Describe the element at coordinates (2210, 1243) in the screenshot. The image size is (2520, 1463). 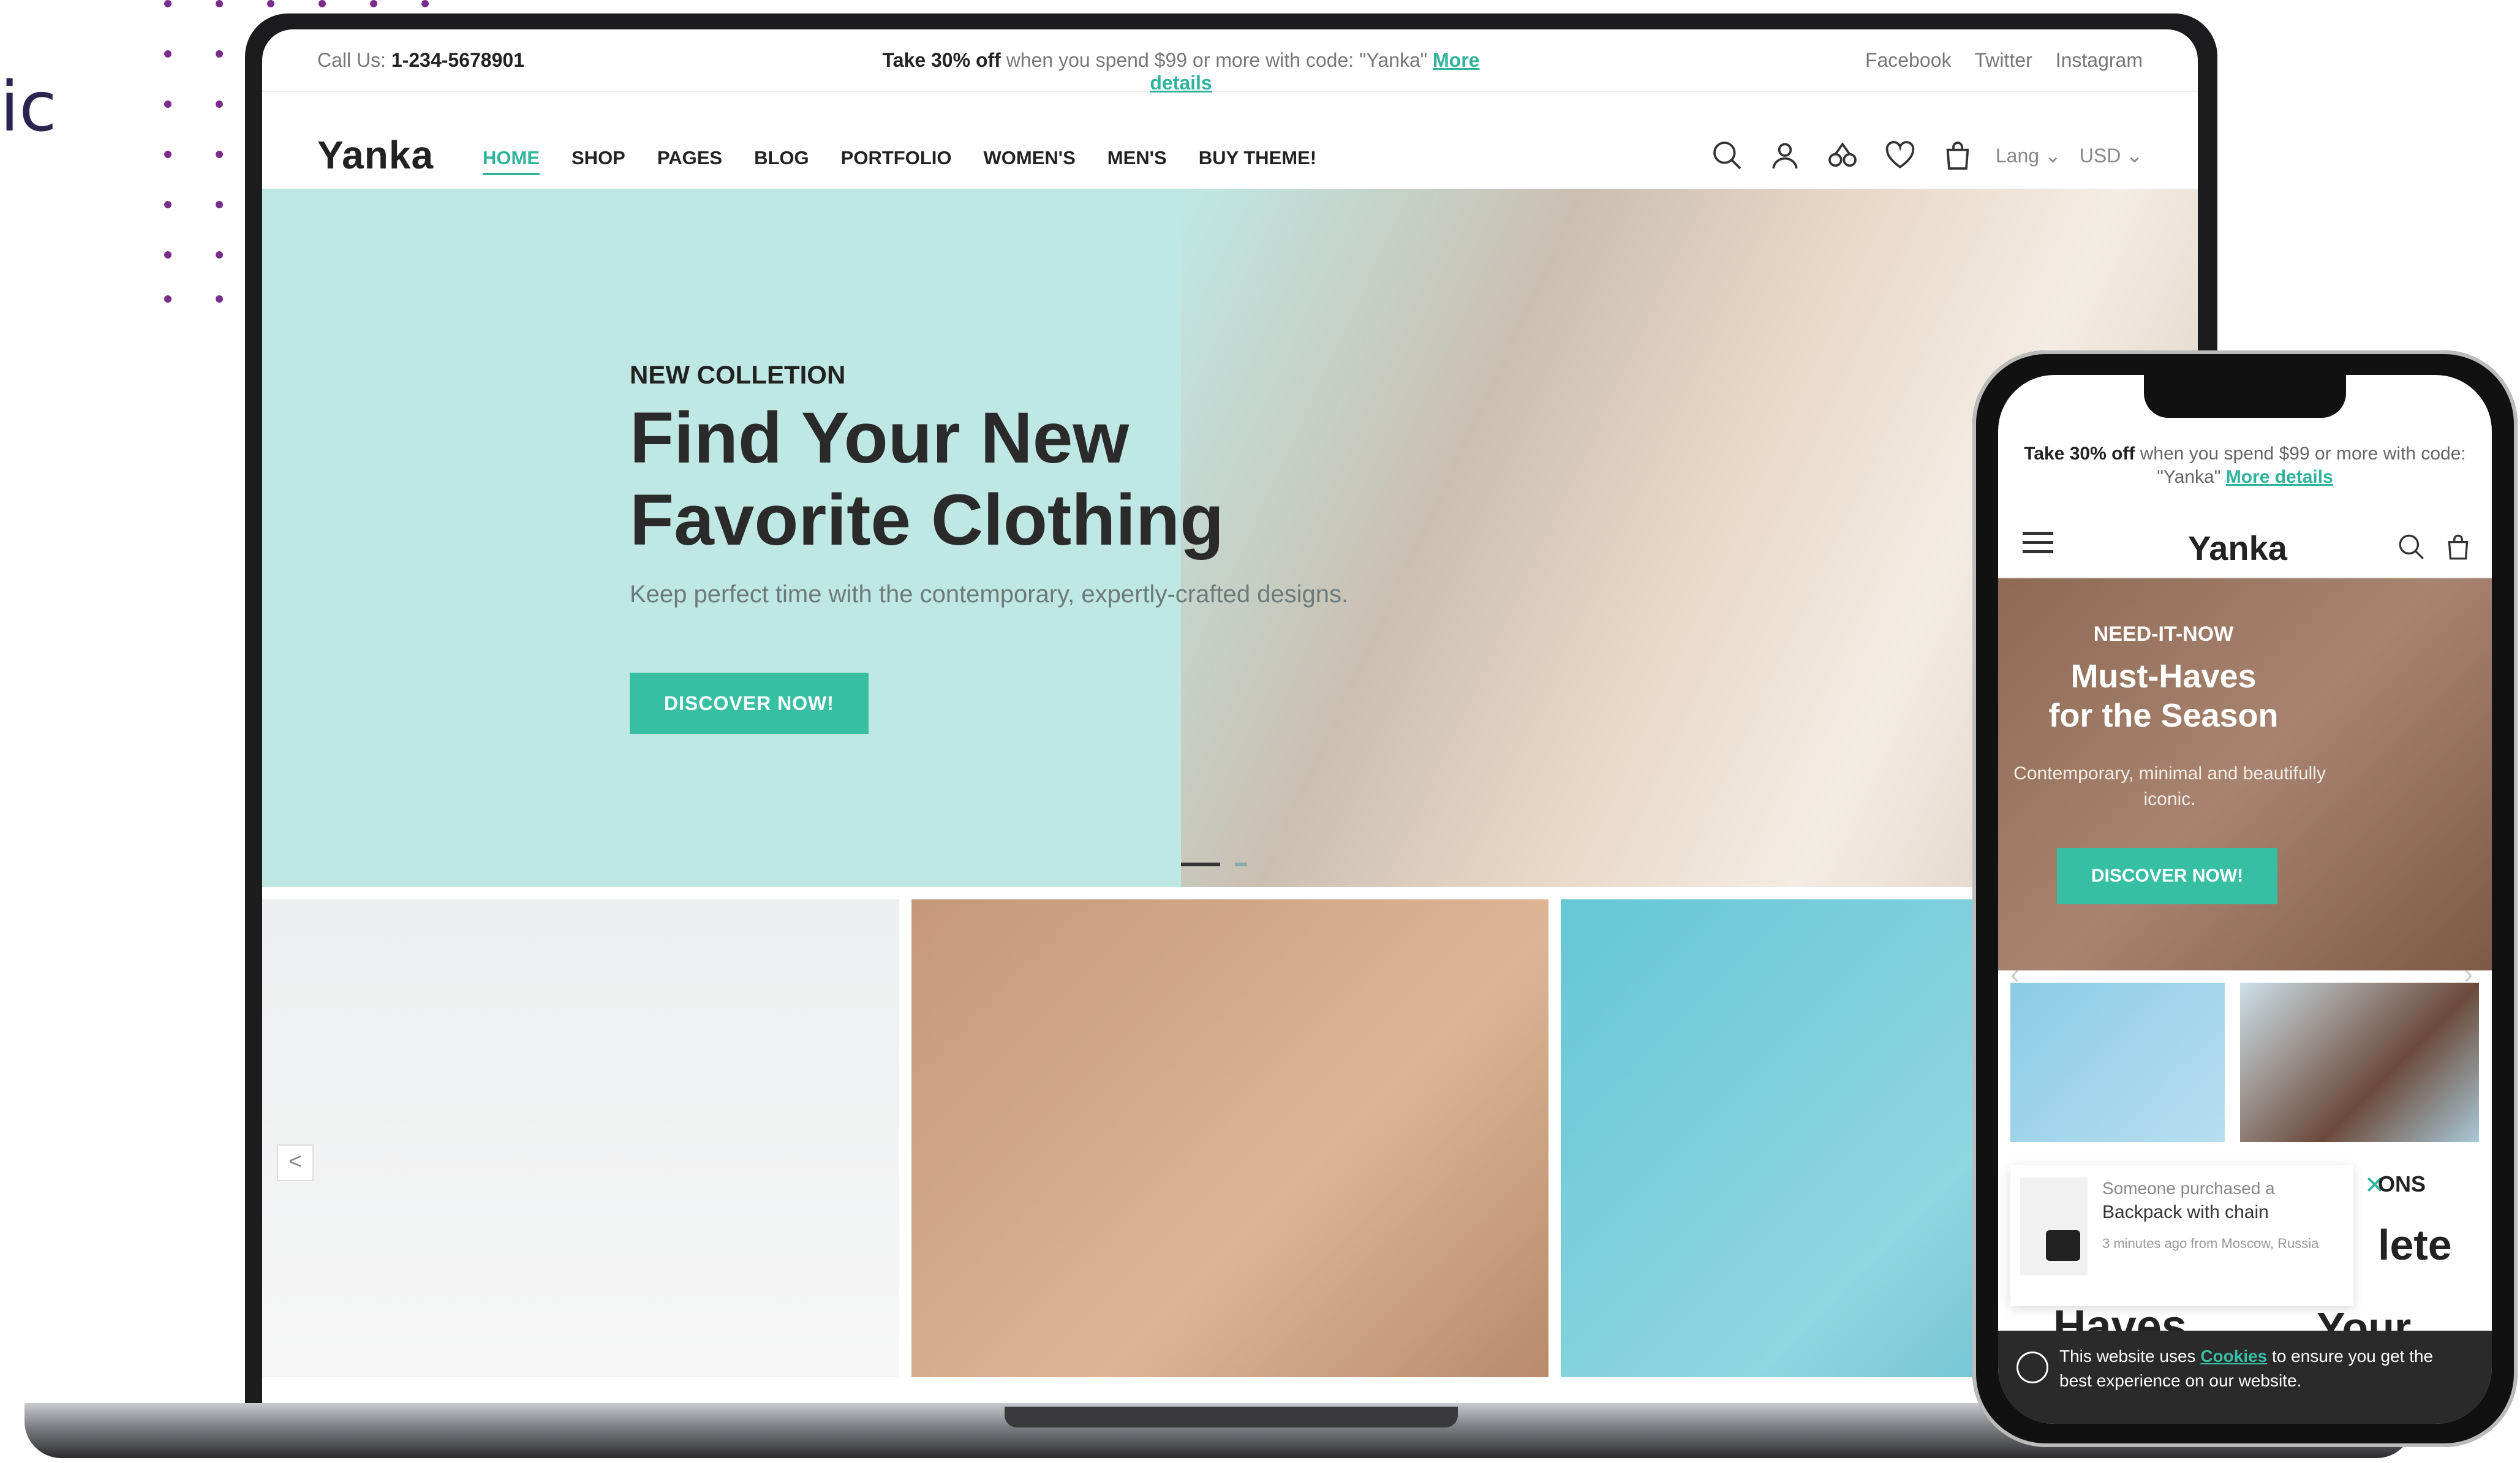
I see `notification-time: 3 minutes ago from Moscow, Russia` at that location.